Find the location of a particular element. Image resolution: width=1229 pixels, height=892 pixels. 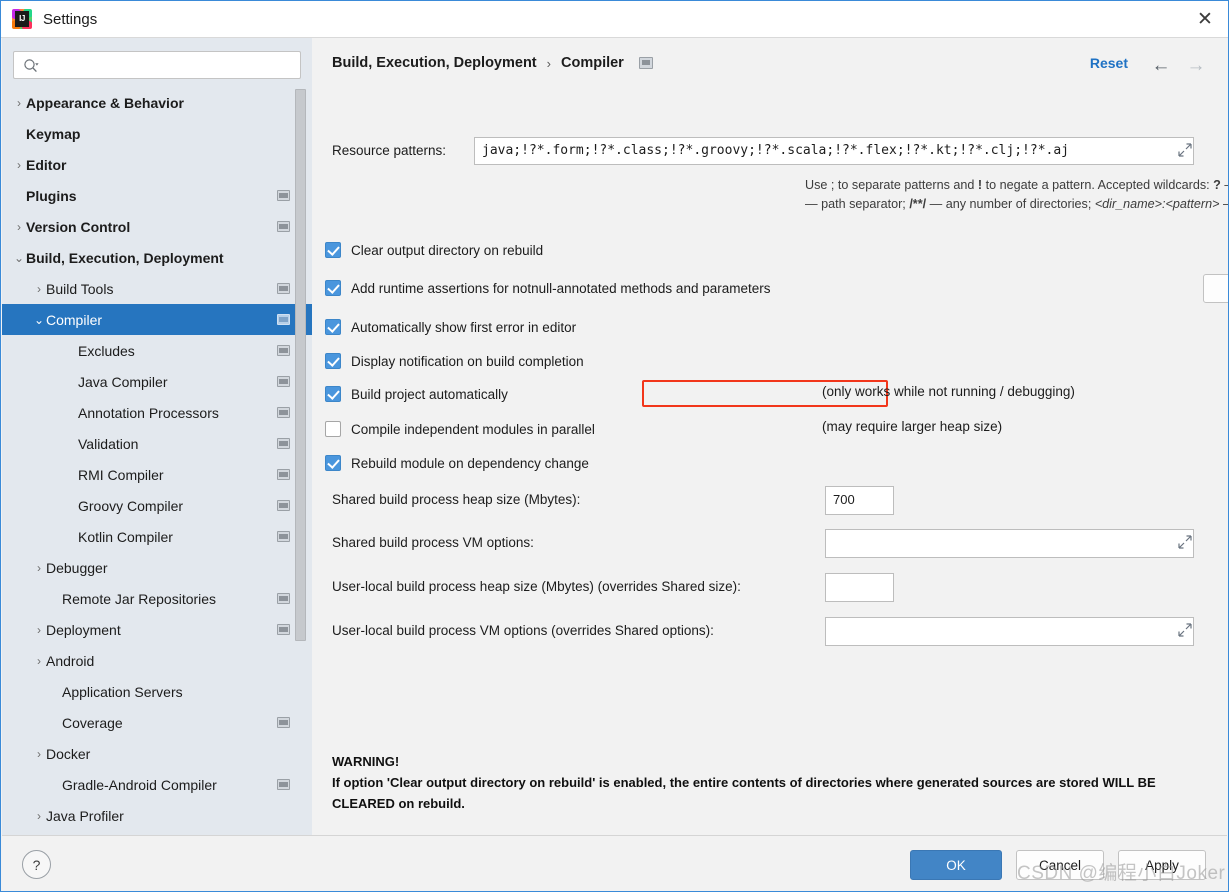

sidebar-item-plugins: Plugins is located at coordinates (157, 195).